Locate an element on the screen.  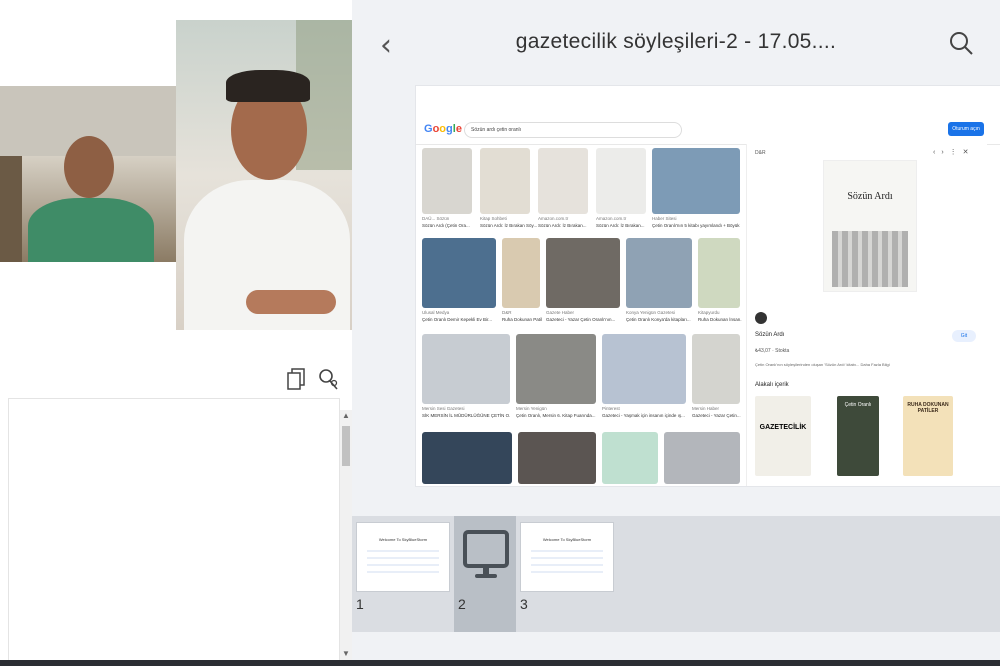
related-book: Çetin Oranlı is located at coordinates (858, 436).